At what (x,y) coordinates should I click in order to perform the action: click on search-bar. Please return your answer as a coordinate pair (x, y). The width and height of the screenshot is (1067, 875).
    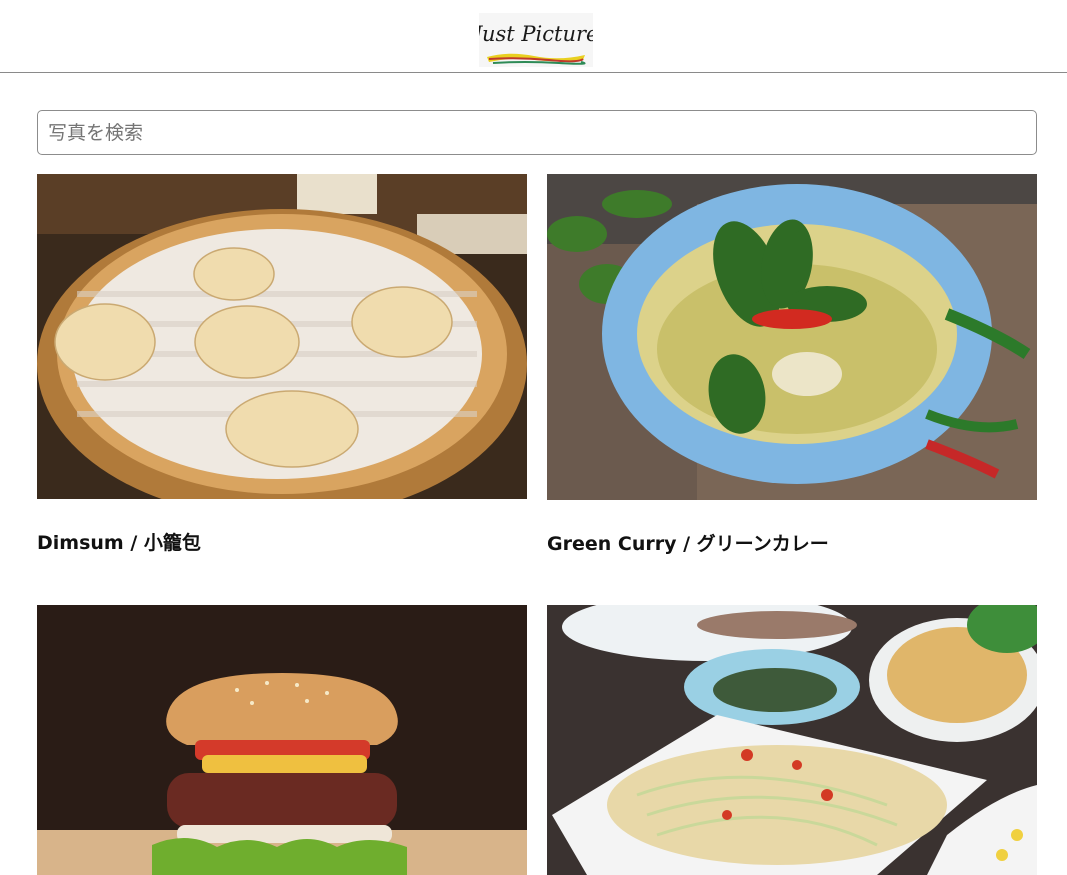
    Looking at the image, I should click on (537, 132).